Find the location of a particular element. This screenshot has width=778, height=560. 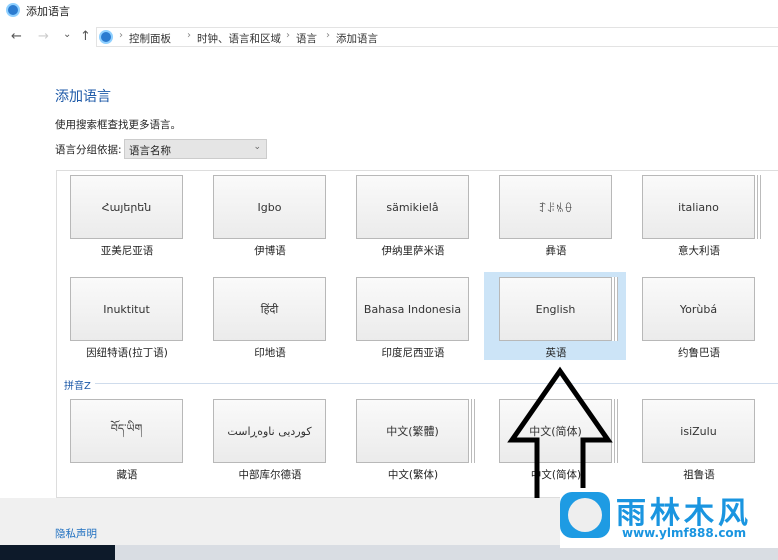

language-native-name: ꆈꌠꁱꂷ is located at coordinates (555, 208).